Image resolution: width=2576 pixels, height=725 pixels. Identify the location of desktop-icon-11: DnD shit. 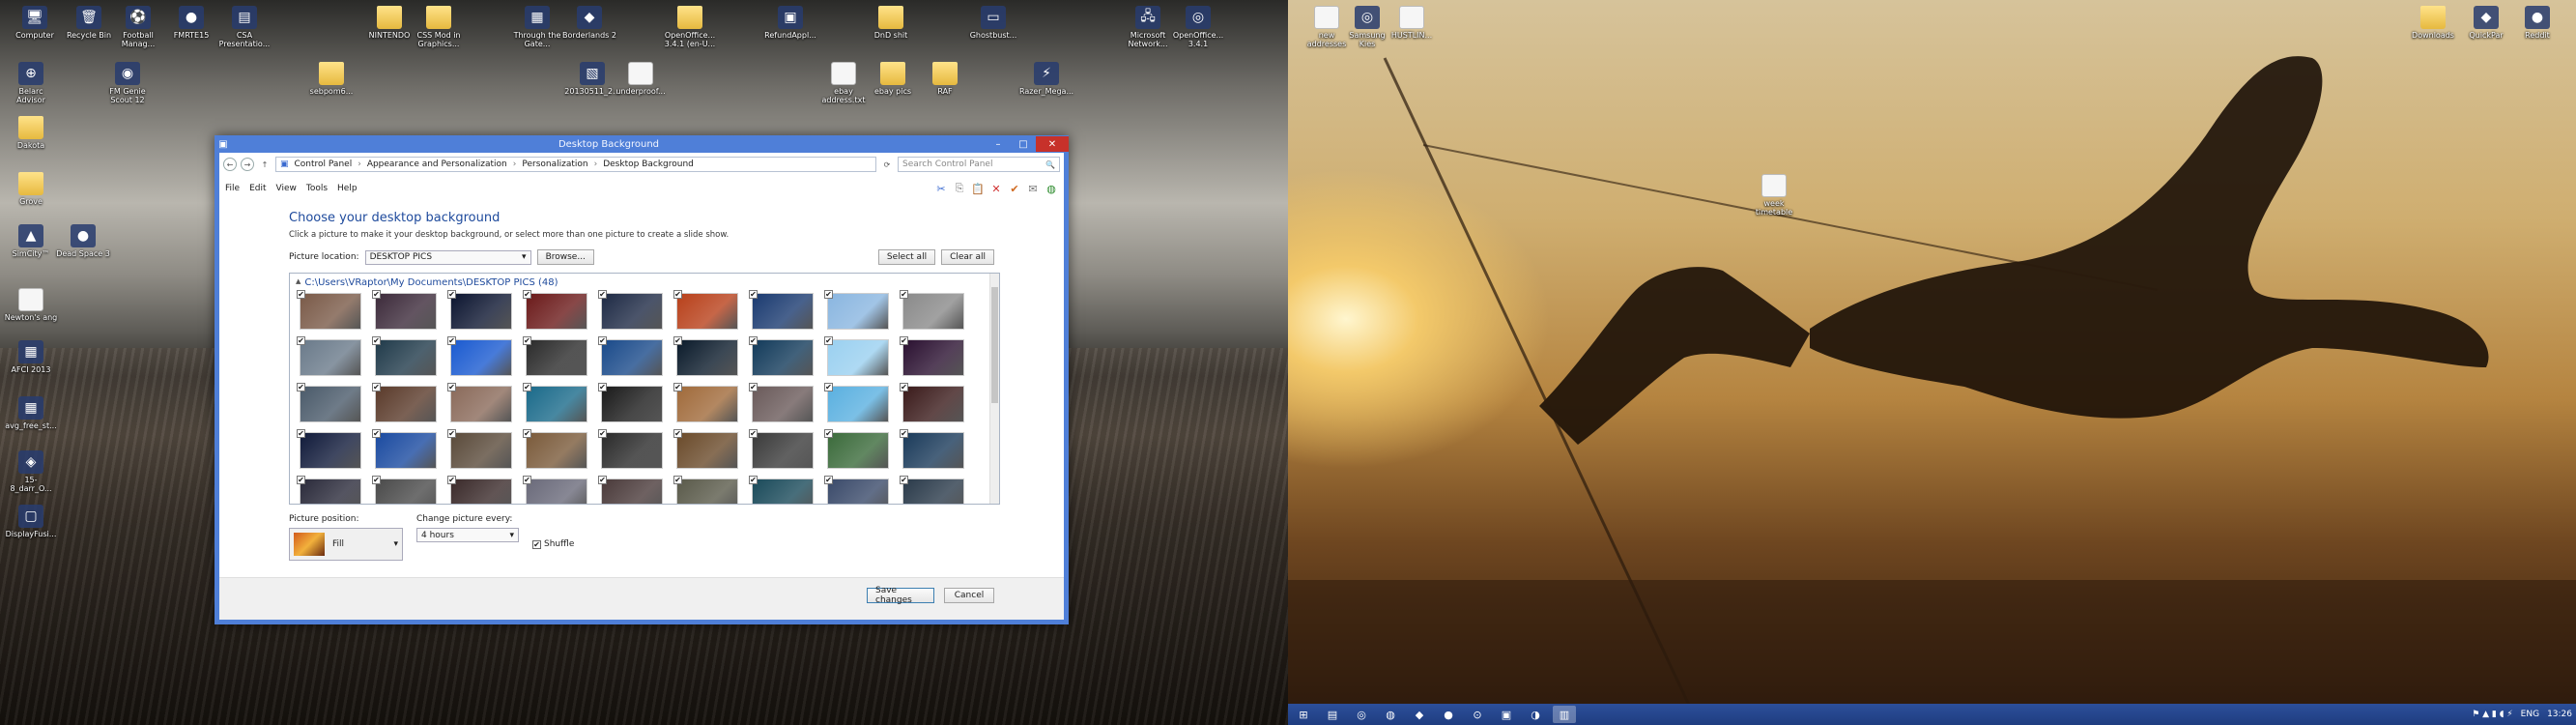
(891, 23).